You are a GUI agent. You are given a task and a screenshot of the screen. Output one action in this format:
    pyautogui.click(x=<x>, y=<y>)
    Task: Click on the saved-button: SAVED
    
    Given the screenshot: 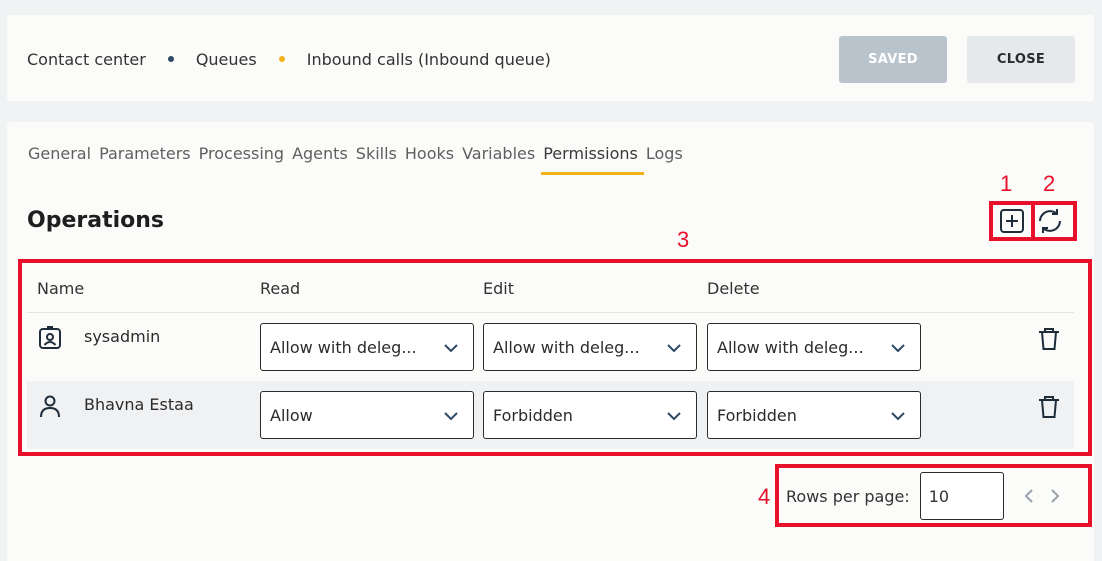 What is the action you would take?
    pyautogui.click(x=893, y=59)
    